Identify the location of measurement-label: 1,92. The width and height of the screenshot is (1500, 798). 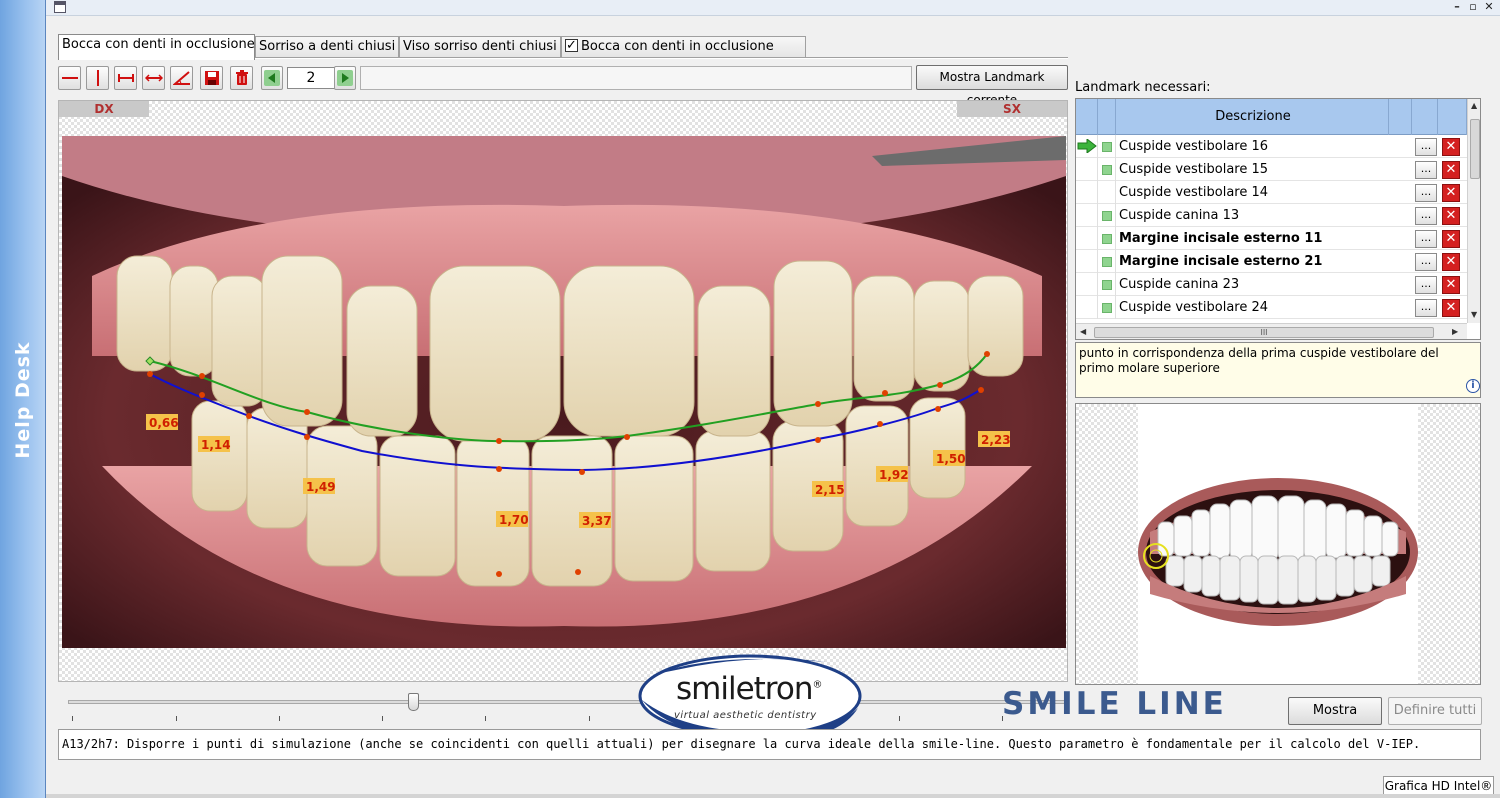
(892, 474).